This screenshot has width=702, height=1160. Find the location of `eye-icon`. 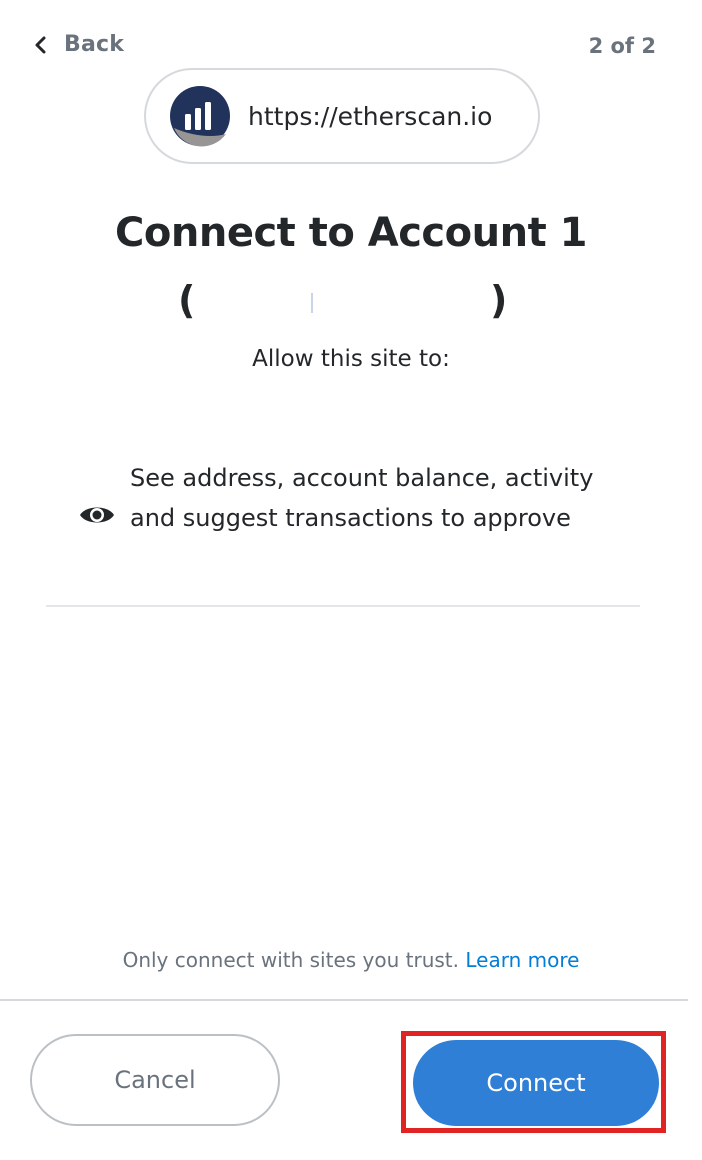

eye-icon is located at coordinates (97, 515).